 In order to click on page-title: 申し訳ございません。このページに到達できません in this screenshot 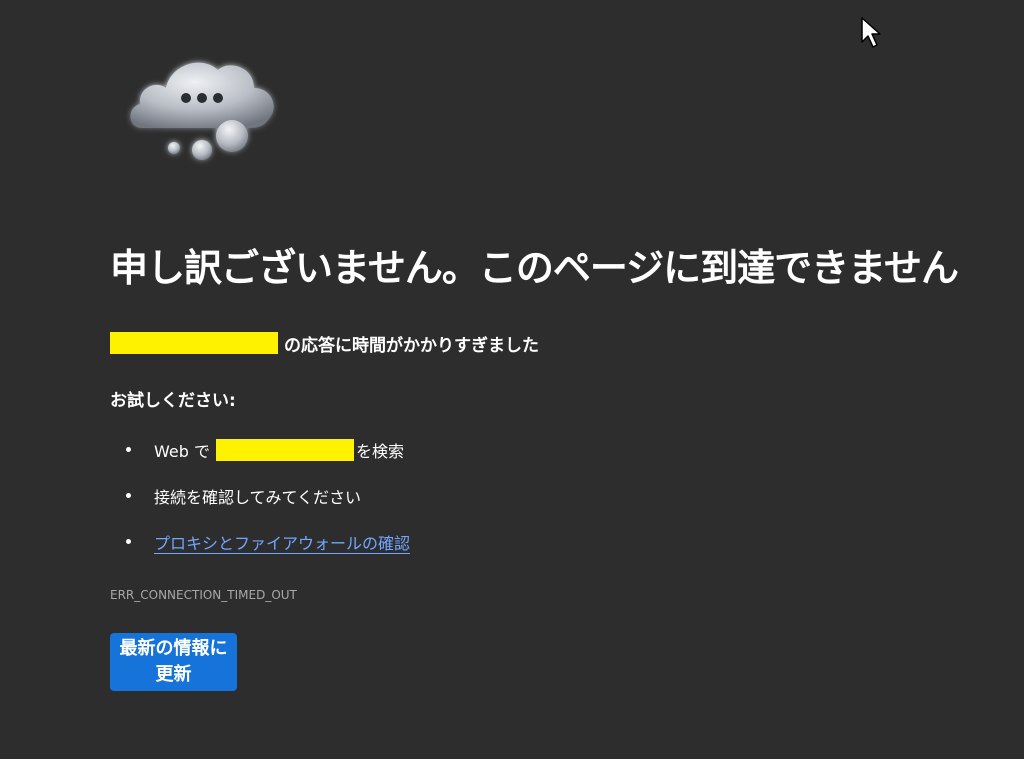, I will do `click(534, 268)`.